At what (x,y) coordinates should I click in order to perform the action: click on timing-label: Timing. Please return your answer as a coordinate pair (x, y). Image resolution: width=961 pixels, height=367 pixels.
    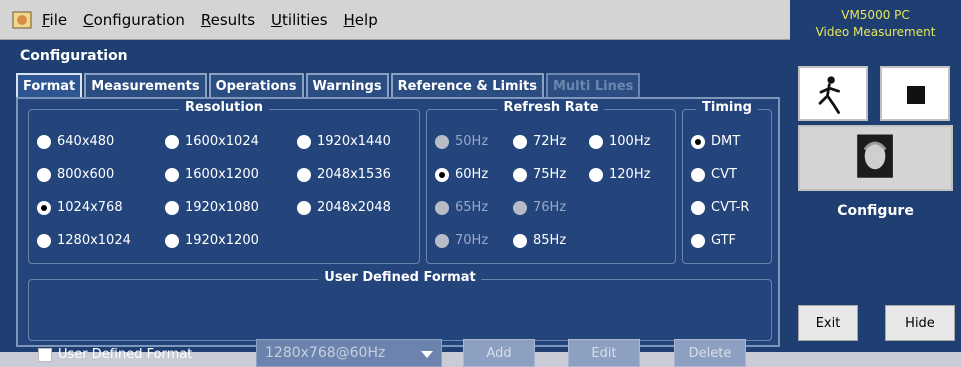
    Looking at the image, I should click on (727, 107).